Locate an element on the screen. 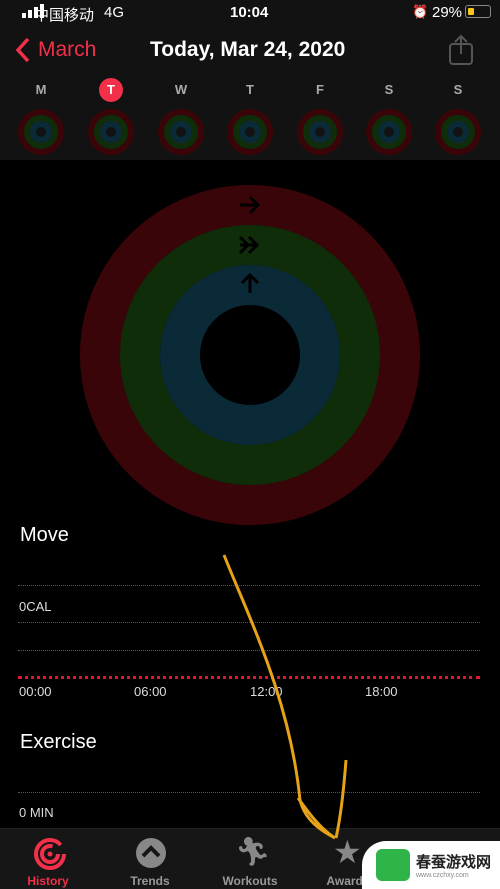  move-value: 0CAL is located at coordinates (35, 606).